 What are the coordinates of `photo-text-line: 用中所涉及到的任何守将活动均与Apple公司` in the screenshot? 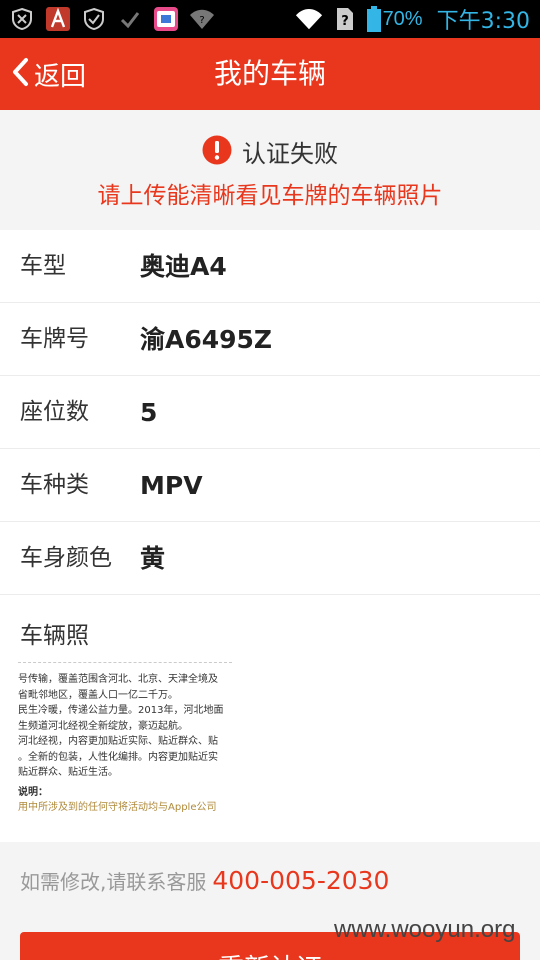 It's located at (117, 807).